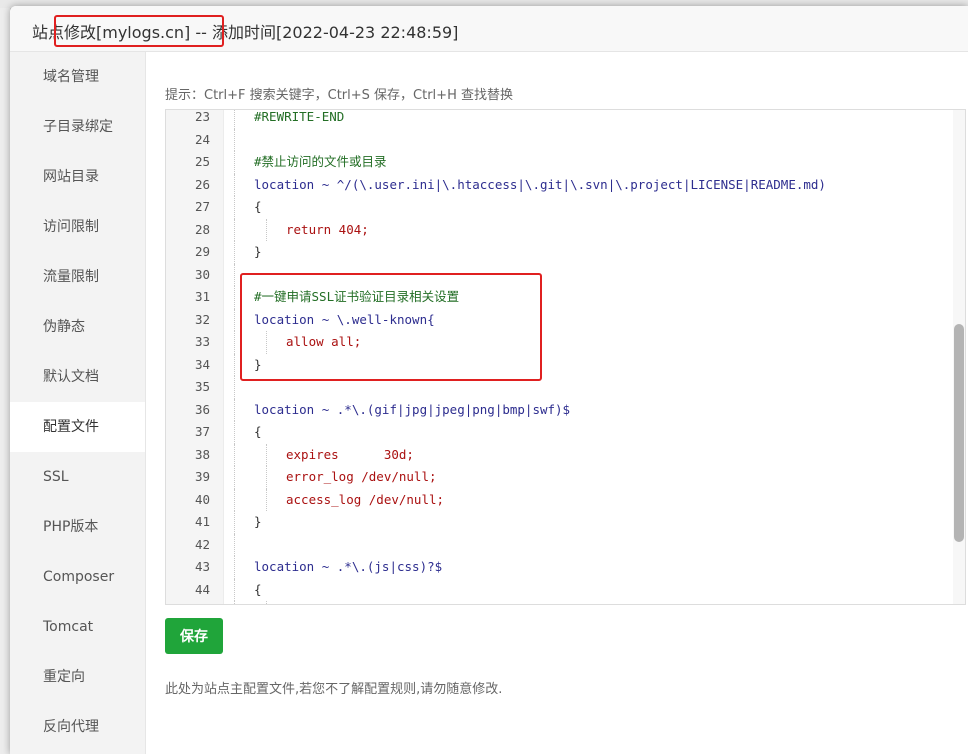  I want to click on sidebar-item: SSL, so click(77, 477).